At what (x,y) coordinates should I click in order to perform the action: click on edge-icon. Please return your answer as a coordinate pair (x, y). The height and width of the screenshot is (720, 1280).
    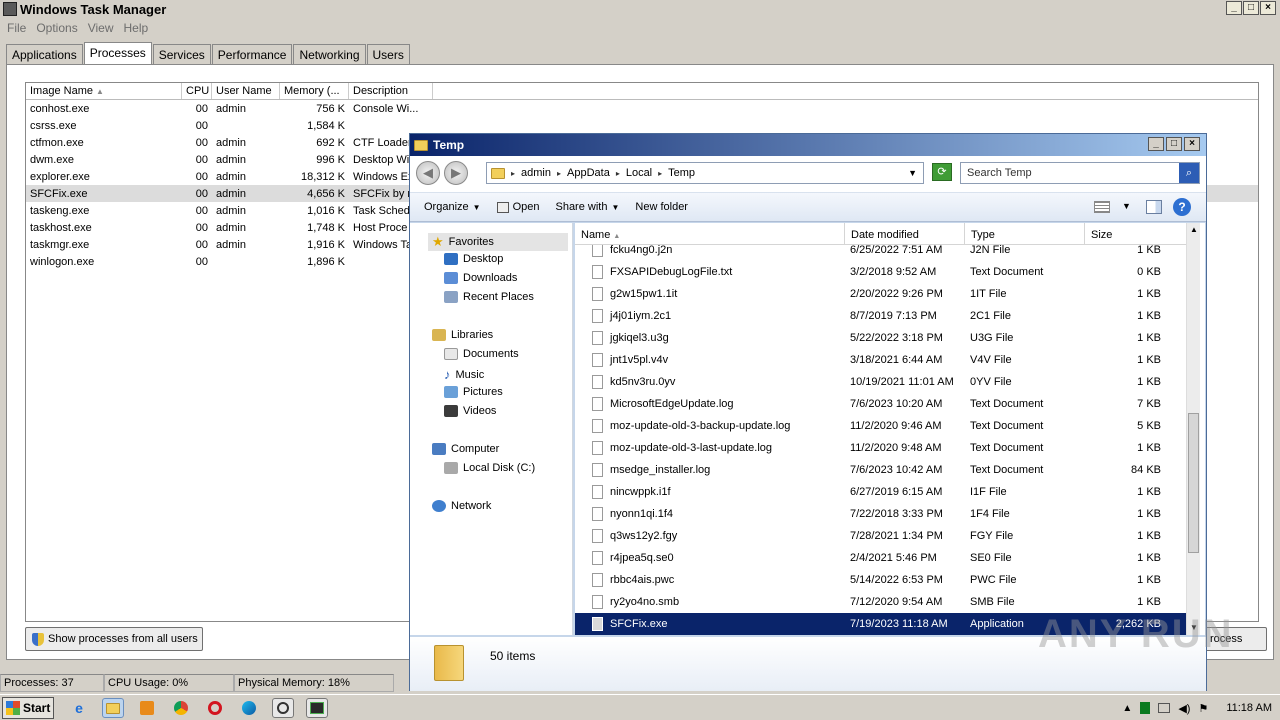
    Looking at the image, I should click on (249, 708).